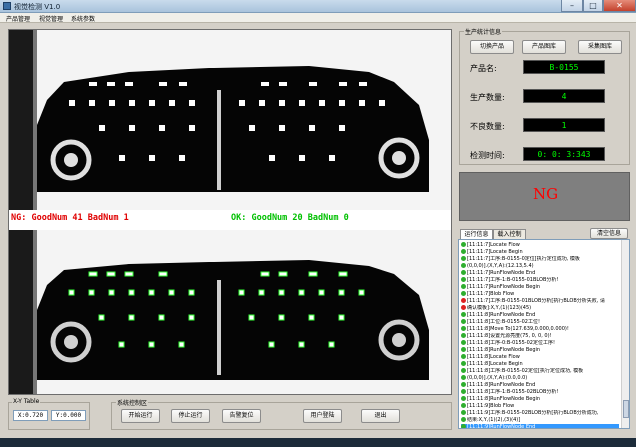 This screenshot has width=636, height=447. Describe the element at coordinates (540, 252) in the screenshot. I see `log-entry: [11:11:7]Locate Begin` at that location.